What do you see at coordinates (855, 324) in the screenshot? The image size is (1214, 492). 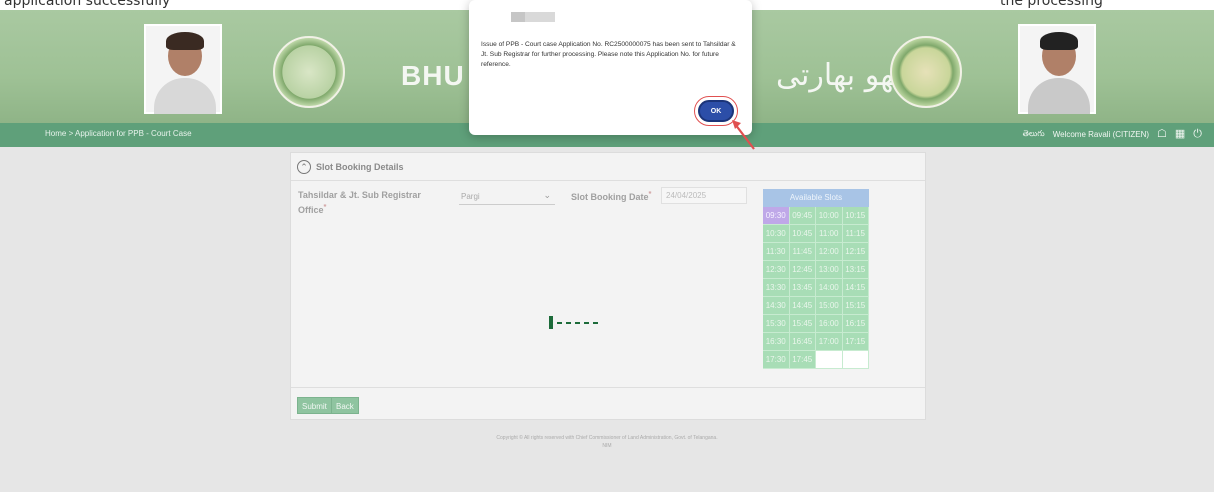 I see `slot-1615: 16:15` at bounding box center [855, 324].